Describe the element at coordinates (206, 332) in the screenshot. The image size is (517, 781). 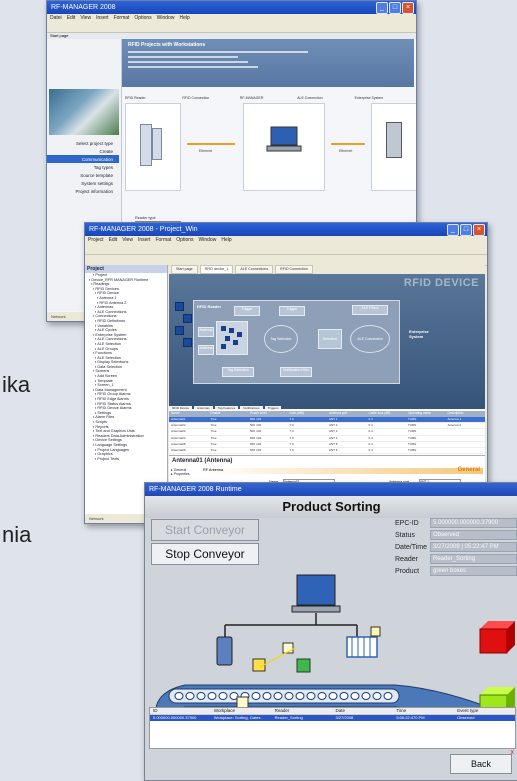
I see `block-antenna-1: Antenna` at that location.